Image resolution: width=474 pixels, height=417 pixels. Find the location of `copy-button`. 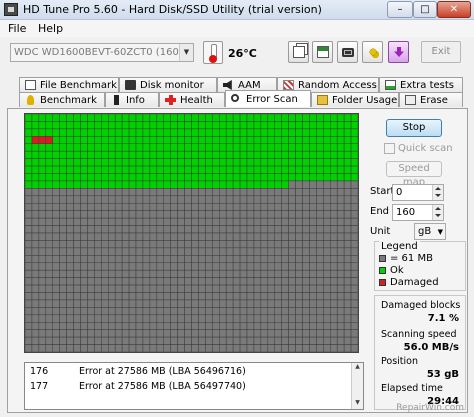

copy-button is located at coordinates (298, 52).